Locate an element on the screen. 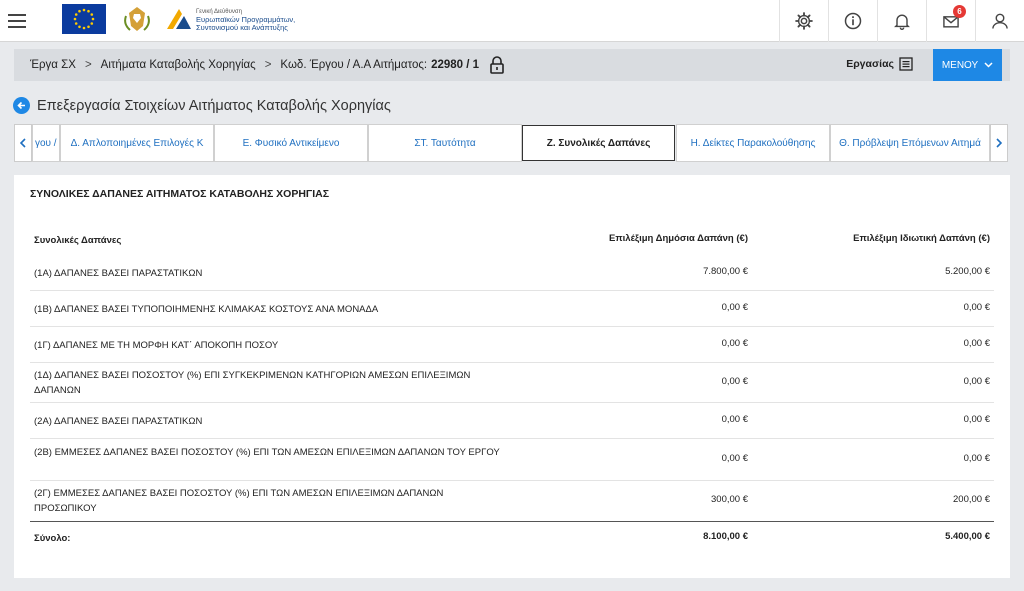 This screenshot has height=591, width=1024. info-button is located at coordinates (852, 21).